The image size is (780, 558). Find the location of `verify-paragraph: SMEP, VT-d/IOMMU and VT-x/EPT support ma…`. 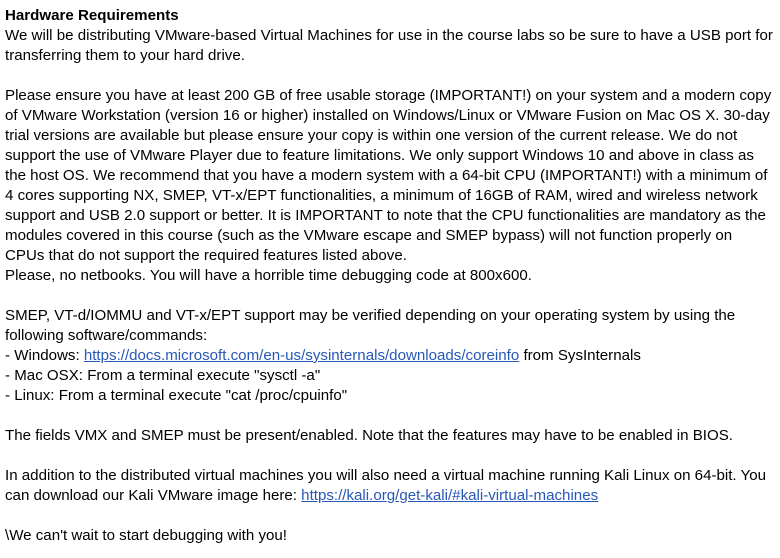

verify-paragraph: SMEP, VT-d/IOMMU and VT-x/EPT support ma… is located at coordinates (370, 325).